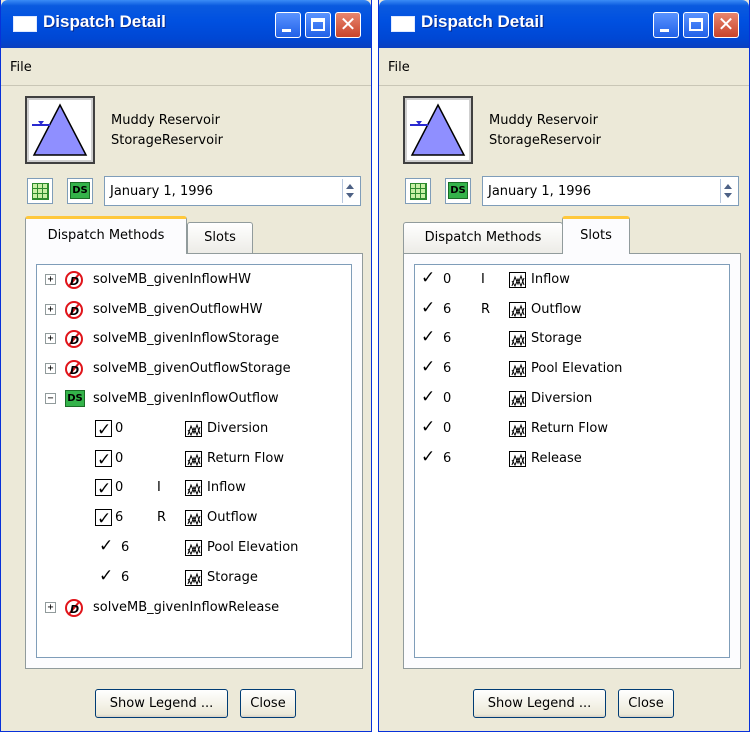  I want to click on slot-list-item: ✓ 6 Pool Elevation, so click(572, 368).